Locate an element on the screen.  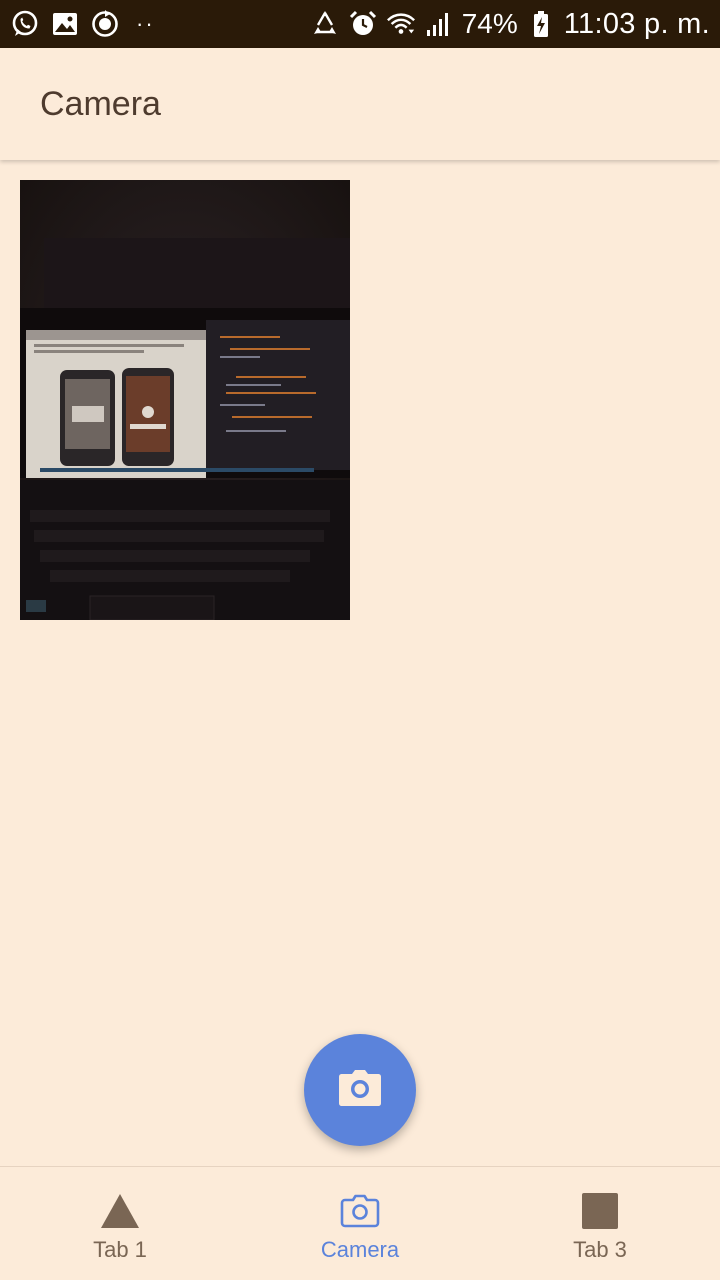
battery-charging-icon is located at coordinates (541, 24).